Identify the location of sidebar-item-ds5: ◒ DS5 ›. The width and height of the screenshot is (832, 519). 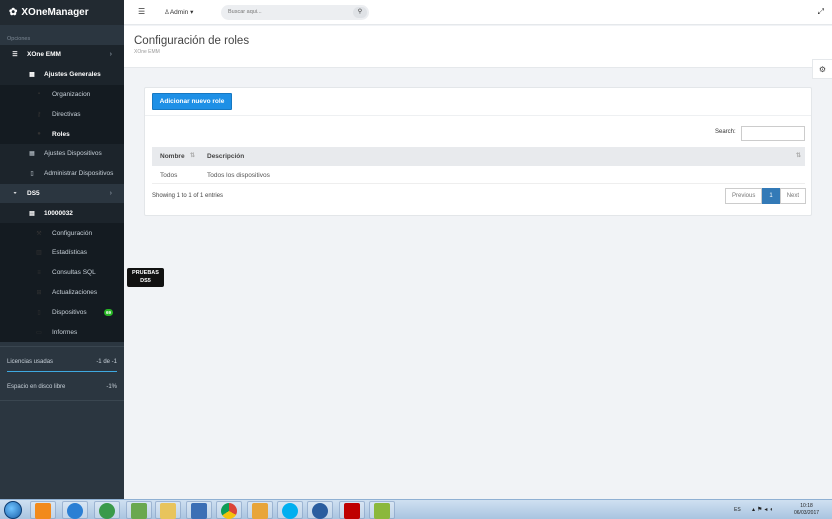
(62, 194).